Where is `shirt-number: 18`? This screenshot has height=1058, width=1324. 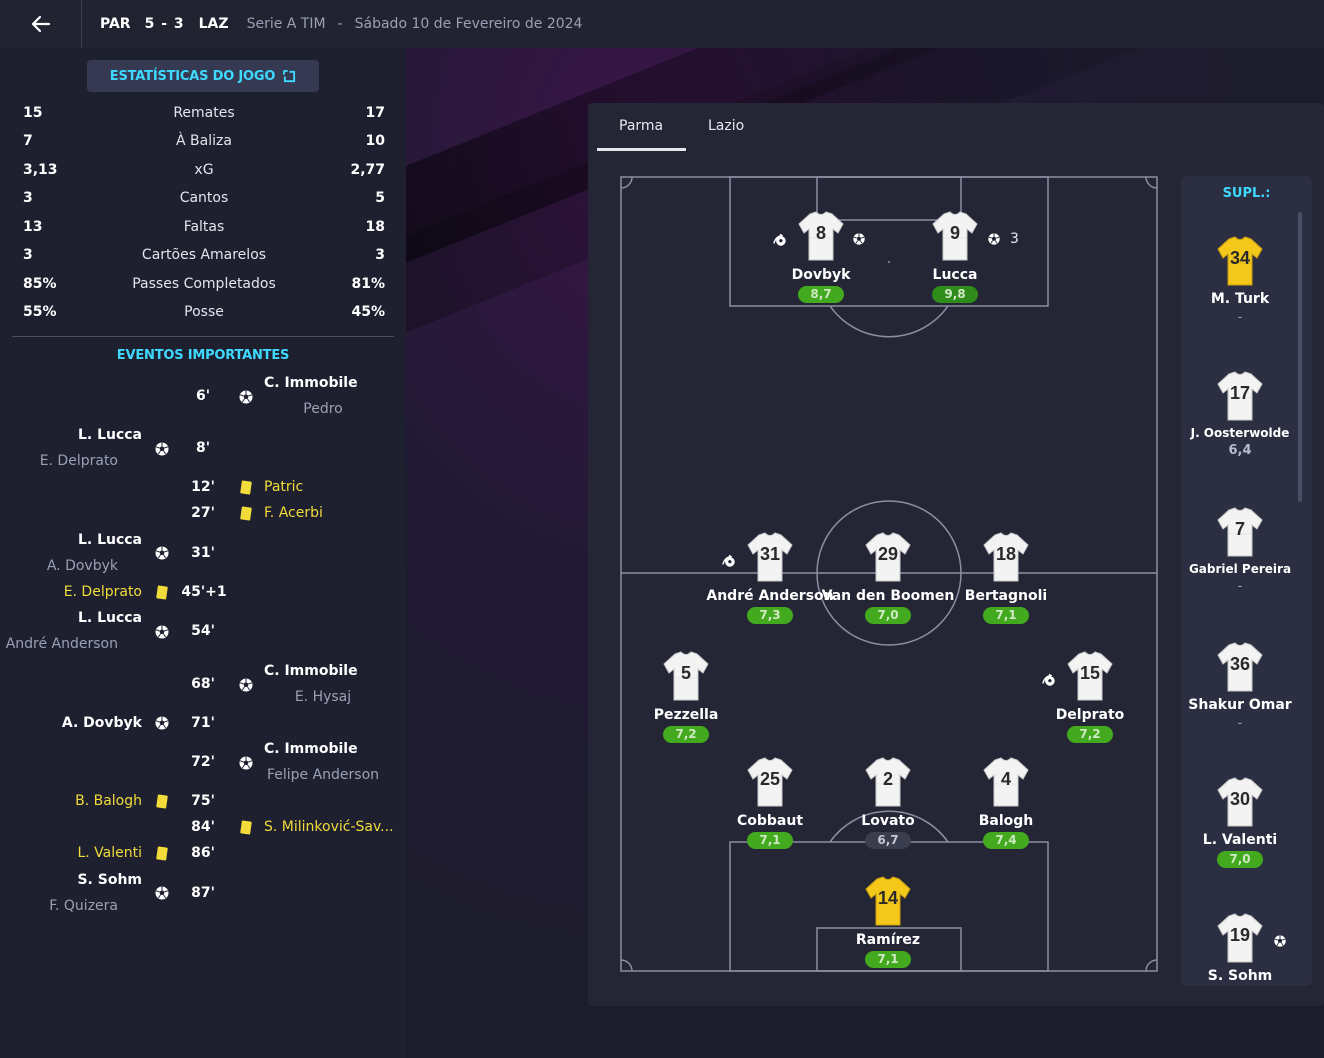 shirt-number: 18 is located at coordinates (1006, 554).